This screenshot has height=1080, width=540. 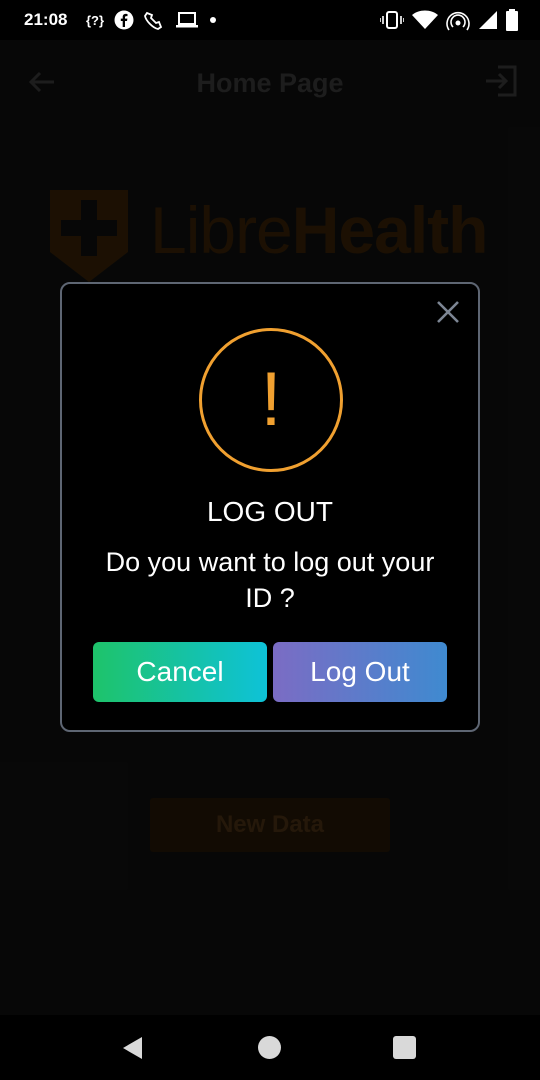 I want to click on phone-tools-icon, so click(x=153, y=20).